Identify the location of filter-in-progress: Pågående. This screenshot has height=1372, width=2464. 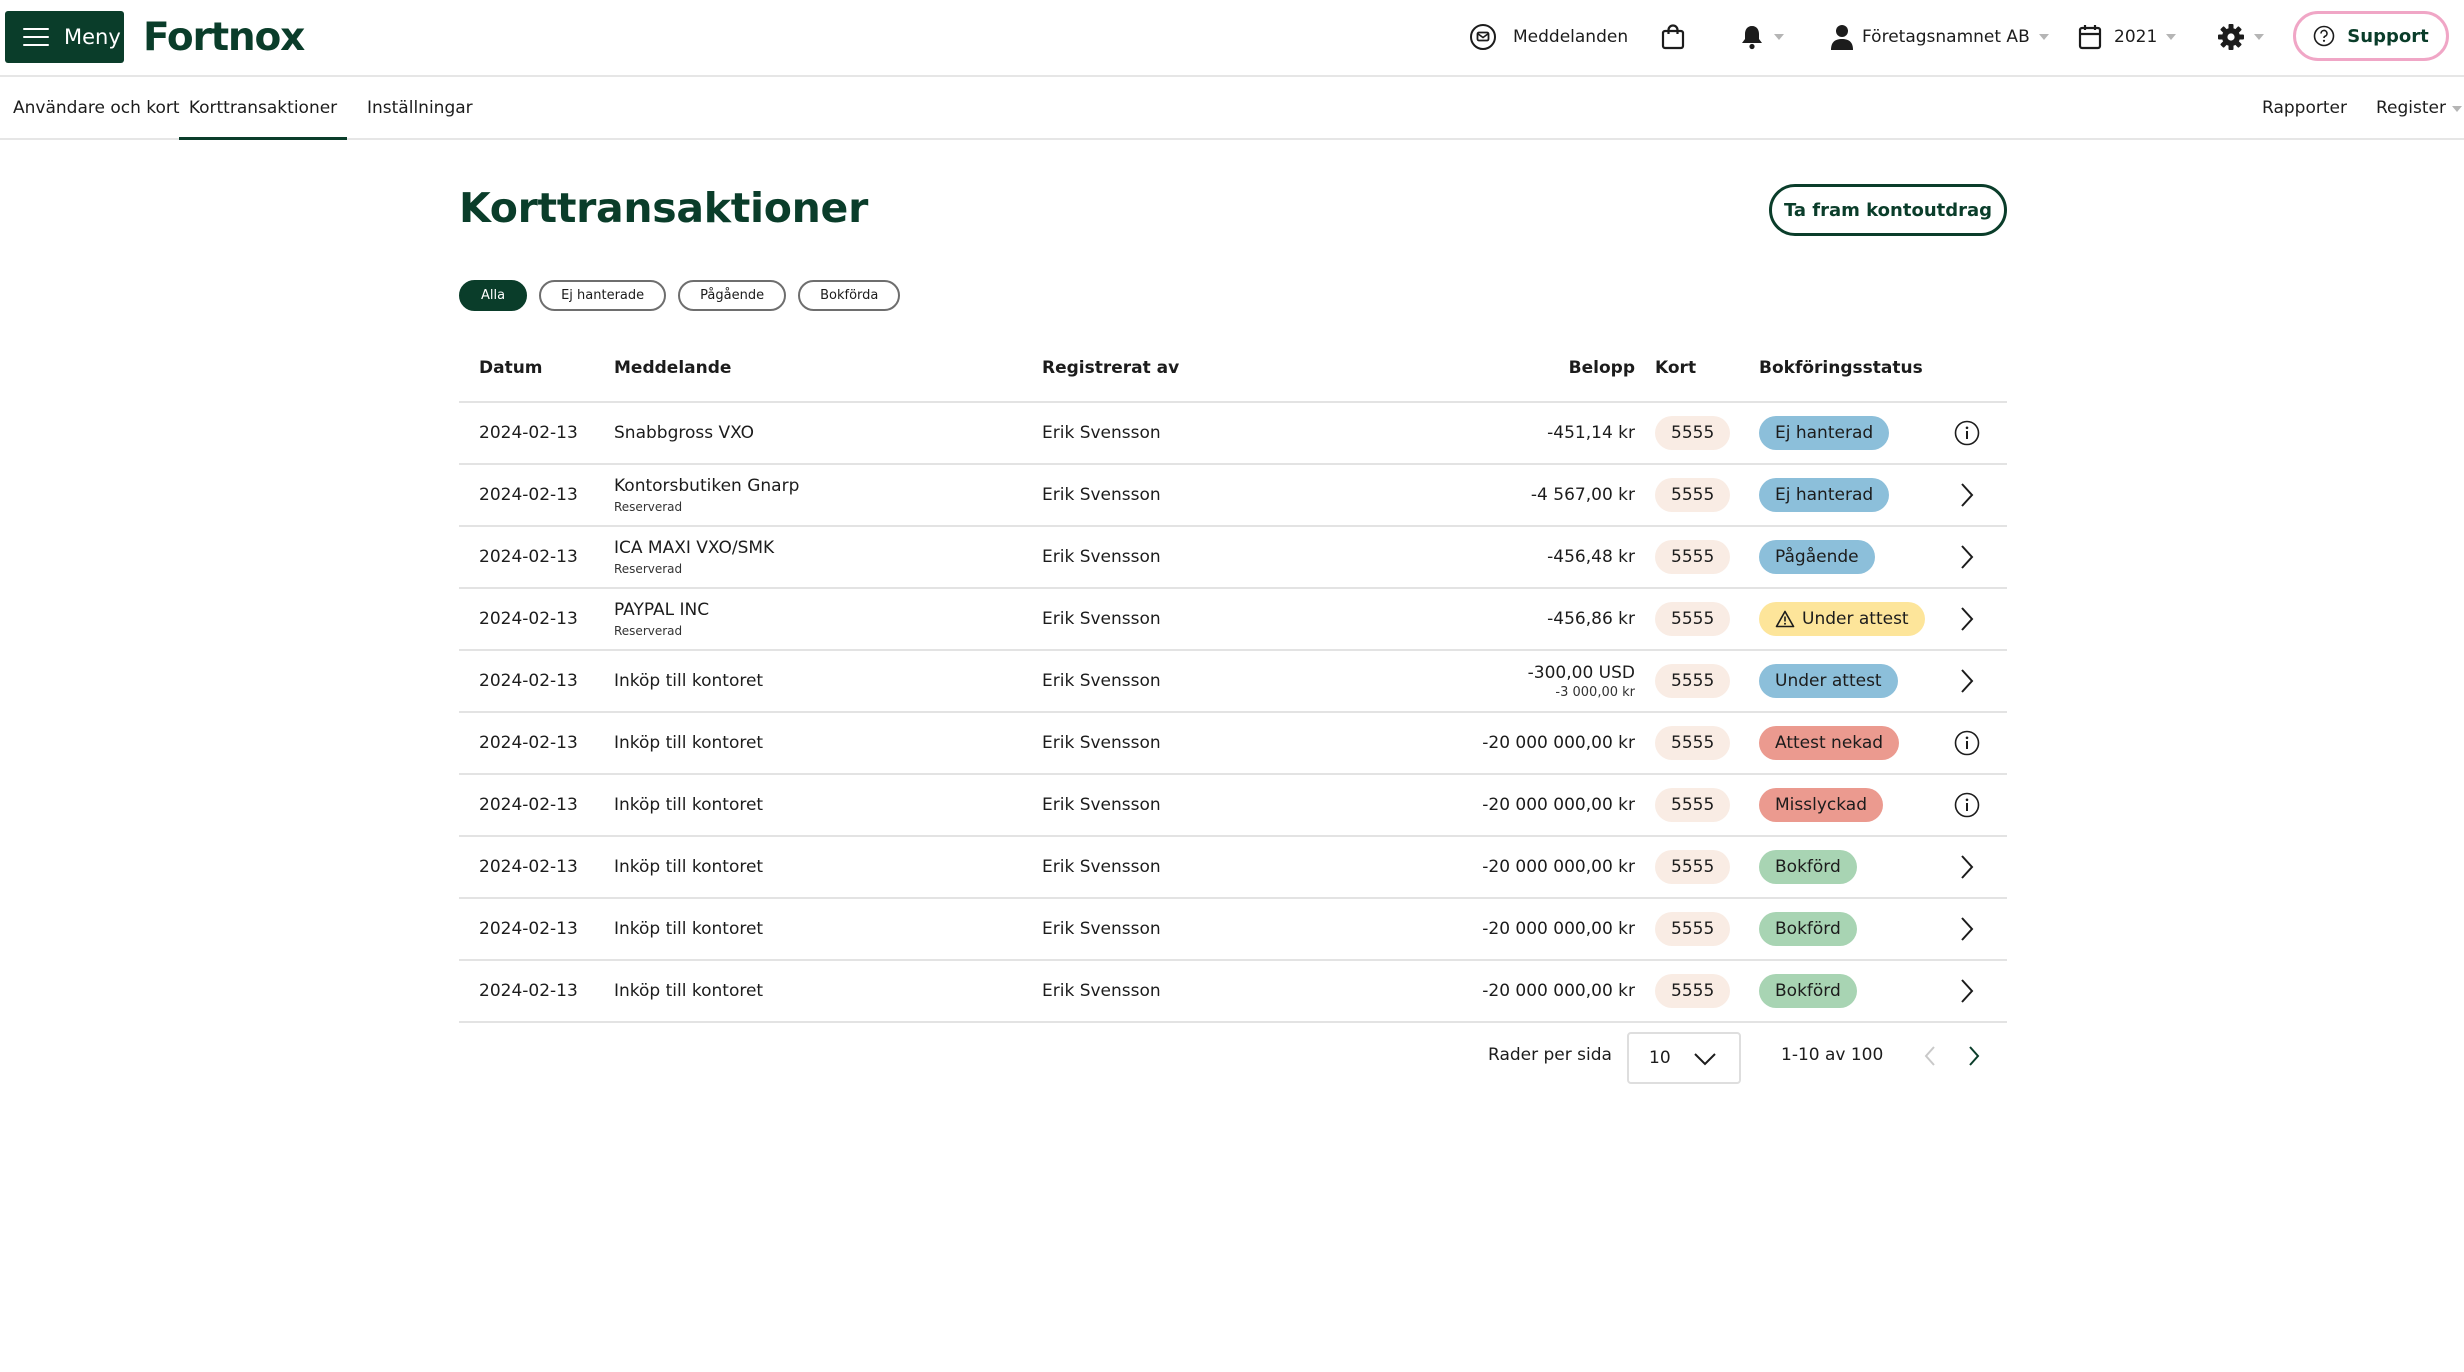
(732, 295).